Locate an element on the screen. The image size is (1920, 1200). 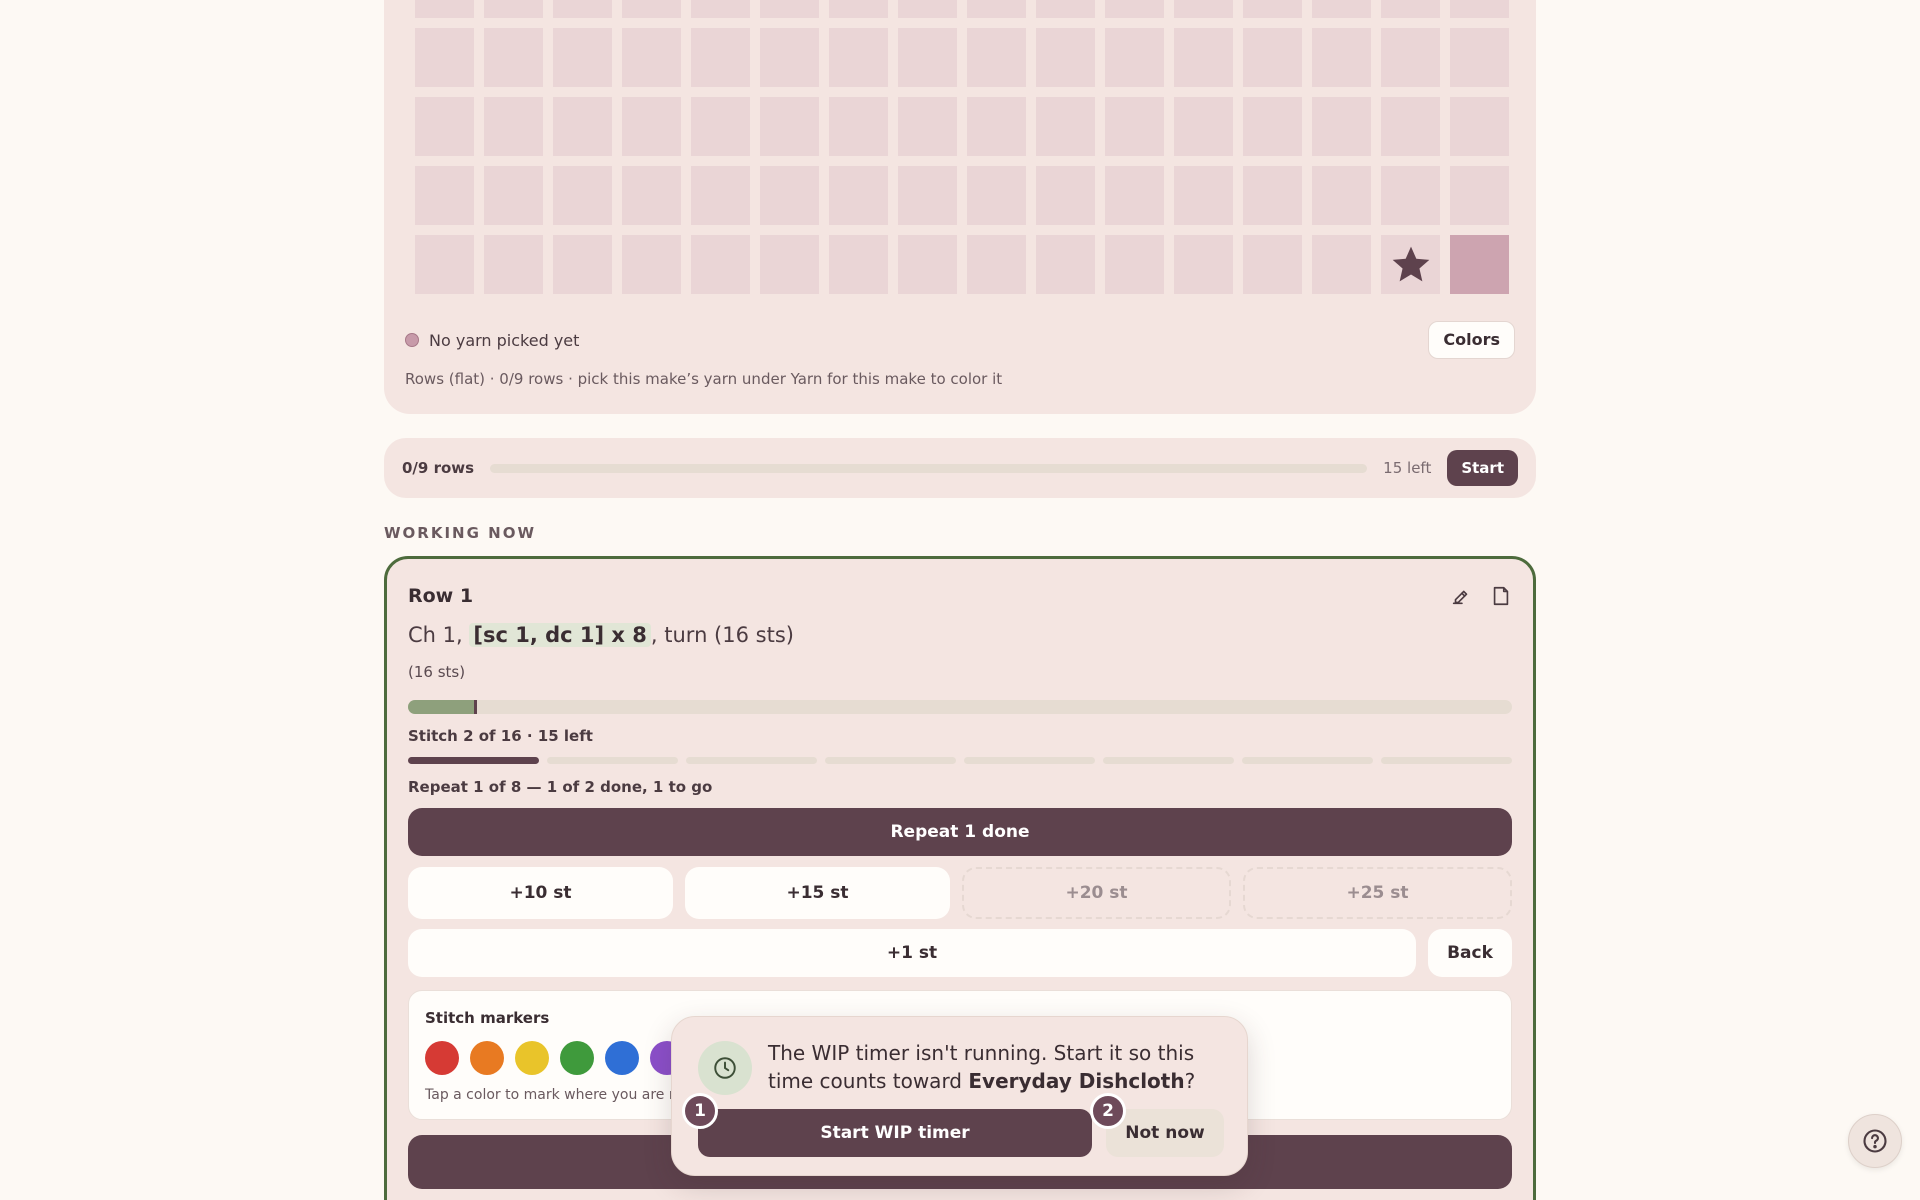
repeat-done-button: Repeat 1 done is located at coordinates (960, 832).